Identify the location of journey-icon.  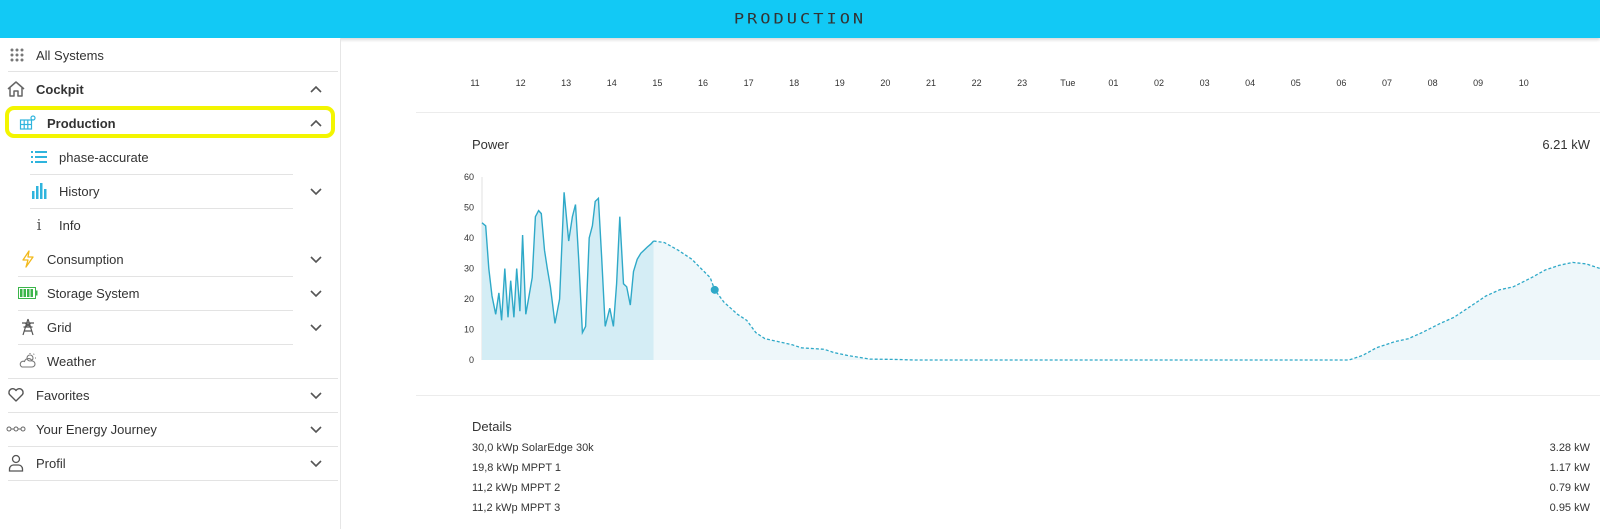
(16, 429).